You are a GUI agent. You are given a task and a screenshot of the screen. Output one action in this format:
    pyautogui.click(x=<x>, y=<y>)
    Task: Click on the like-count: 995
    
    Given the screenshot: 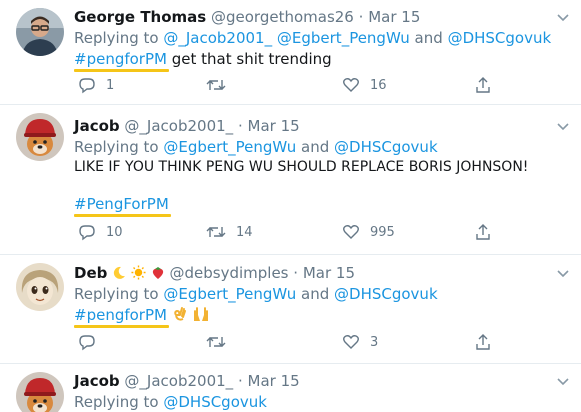 What is the action you would take?
    pyautogui.click(x=382, y=232)
    